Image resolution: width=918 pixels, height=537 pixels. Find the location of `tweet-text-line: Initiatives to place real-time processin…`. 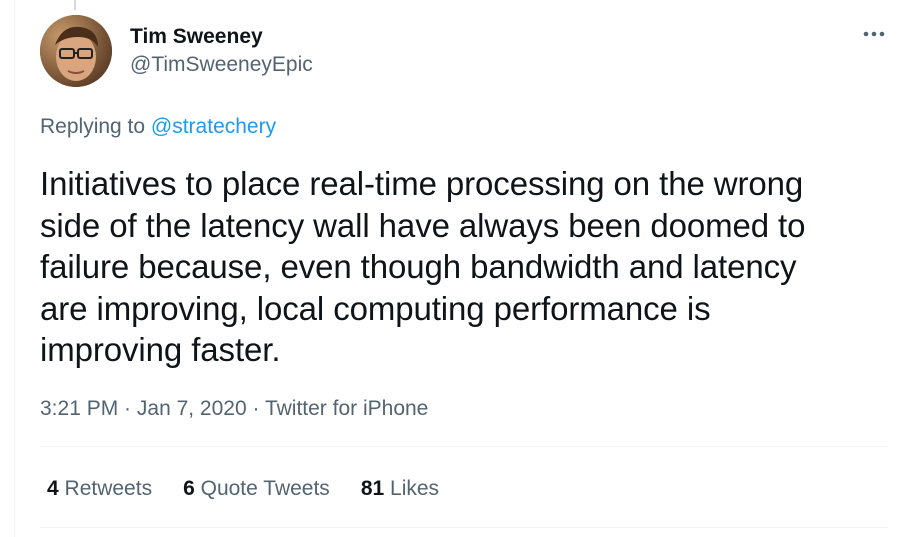

tweet-text-line: Initiatives to place real-time processin… is located at coordinates (422, 183).